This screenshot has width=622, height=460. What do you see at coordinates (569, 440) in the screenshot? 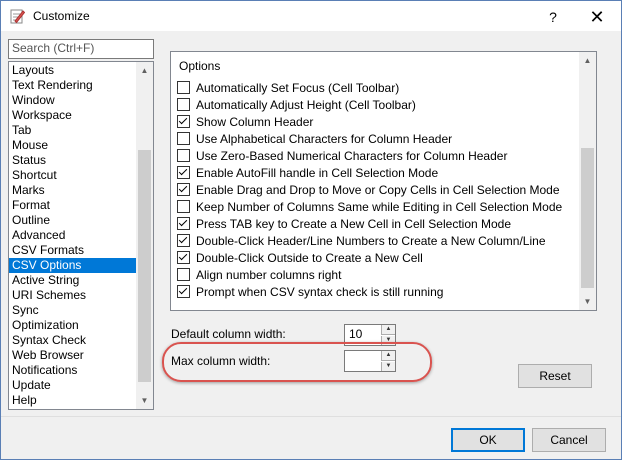
I see `cancel-button: Cancel` at bounding box center [569, 440].